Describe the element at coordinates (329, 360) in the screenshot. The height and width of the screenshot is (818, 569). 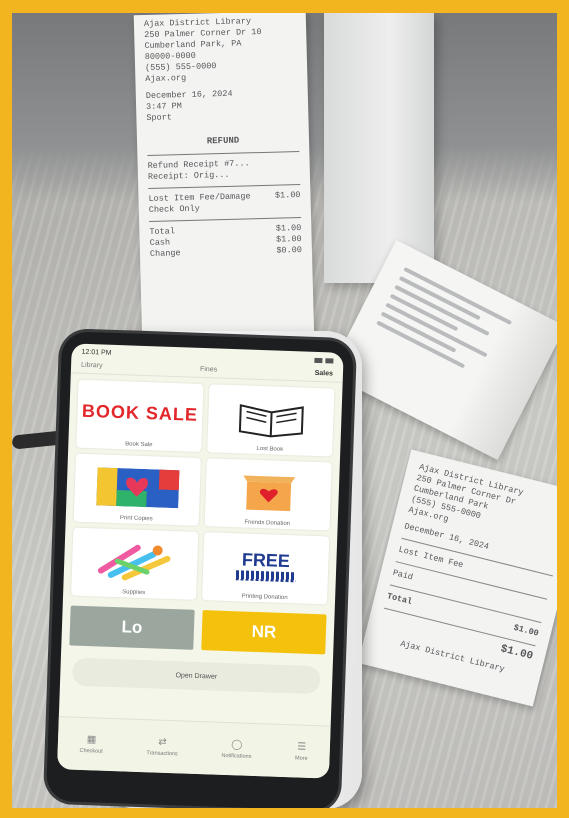
I see `battery-icon` at that location.